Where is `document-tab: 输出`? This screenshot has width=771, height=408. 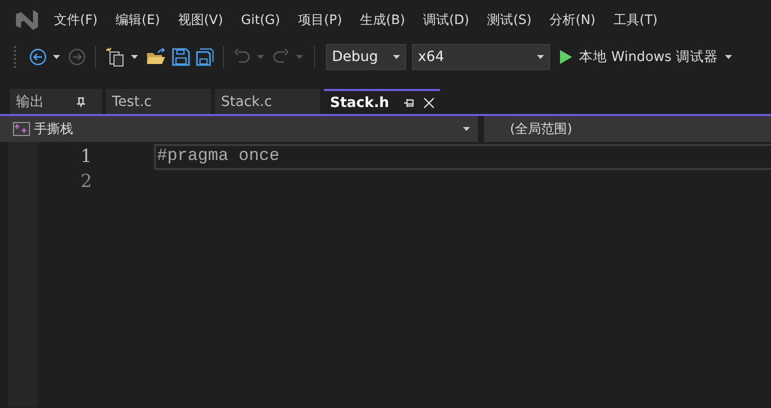
document-tab: 输出 is located at coordinates (56, 101).